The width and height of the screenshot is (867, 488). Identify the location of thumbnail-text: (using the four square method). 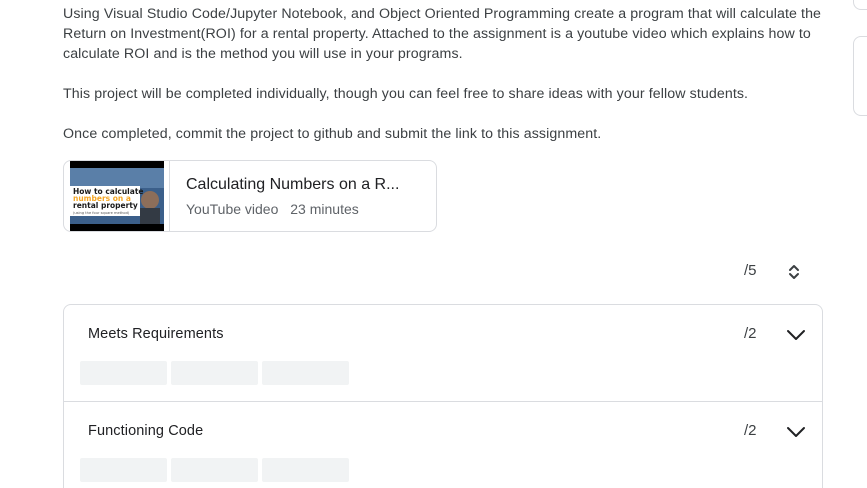
(101, 213).